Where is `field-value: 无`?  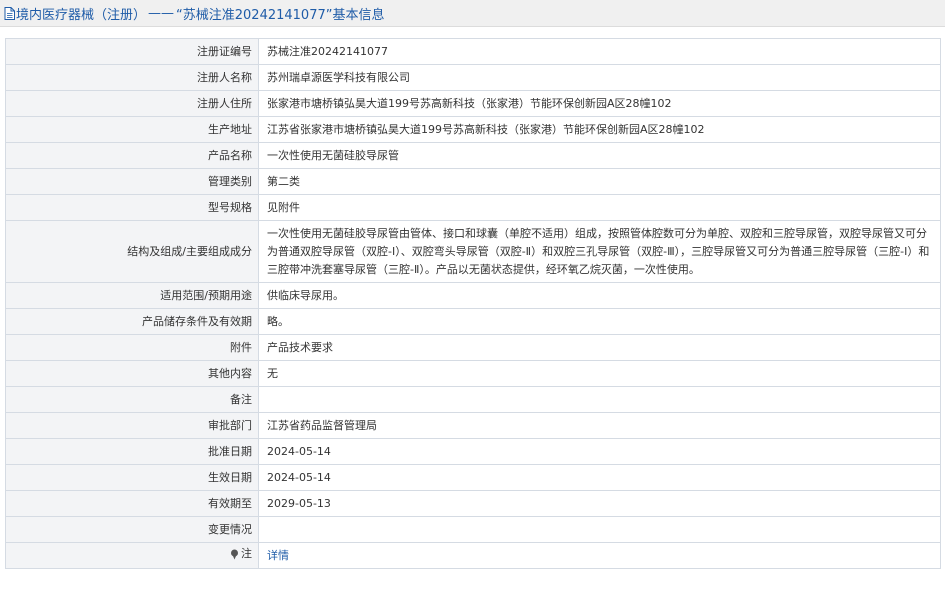 field-value: 无 is located at coordinates (599, 373).